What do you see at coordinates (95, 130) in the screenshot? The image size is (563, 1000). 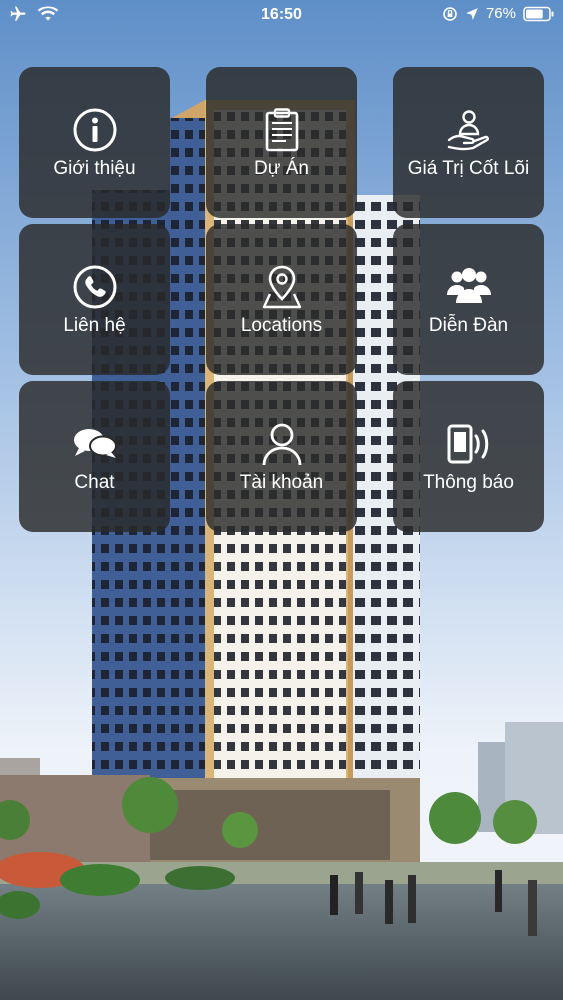 I see `info-icon` at bounding box center [95, 130].